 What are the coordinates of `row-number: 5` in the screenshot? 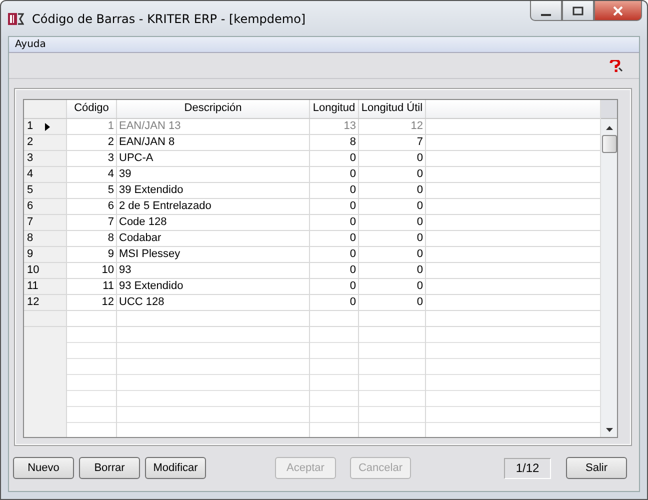 It's located at (30, 190).